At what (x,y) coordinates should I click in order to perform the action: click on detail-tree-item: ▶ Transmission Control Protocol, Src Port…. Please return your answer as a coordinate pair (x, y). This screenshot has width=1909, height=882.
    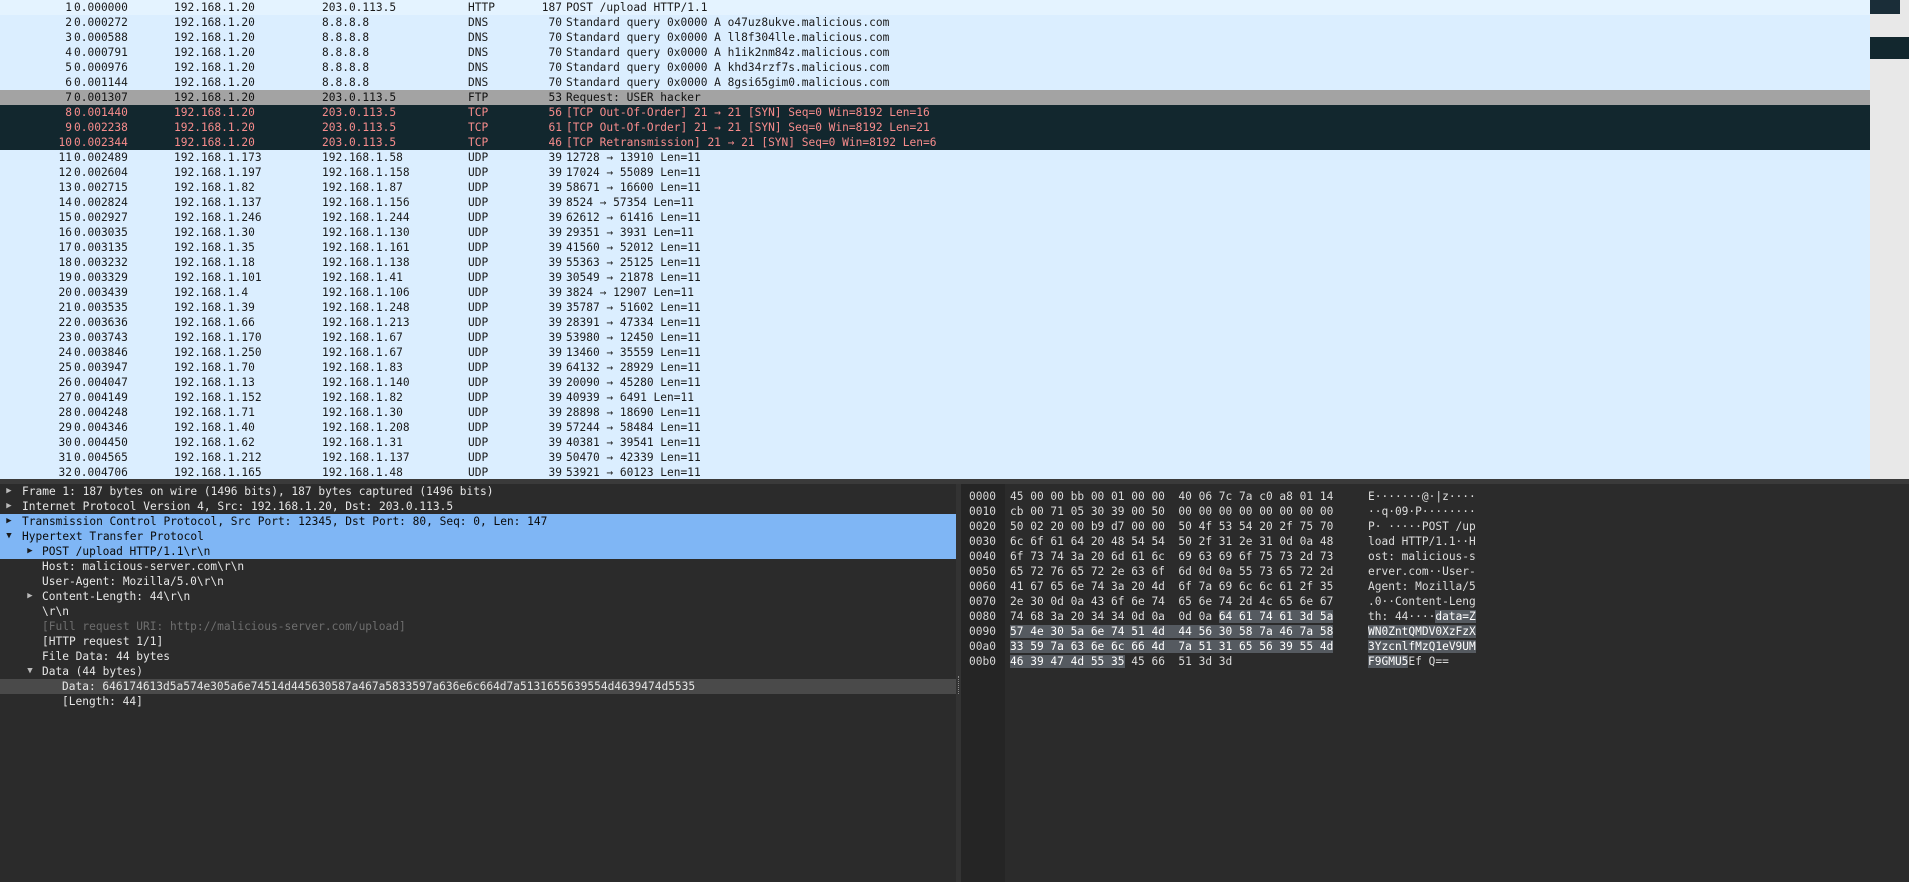
    Looking at the image, I should click on (478, 521).